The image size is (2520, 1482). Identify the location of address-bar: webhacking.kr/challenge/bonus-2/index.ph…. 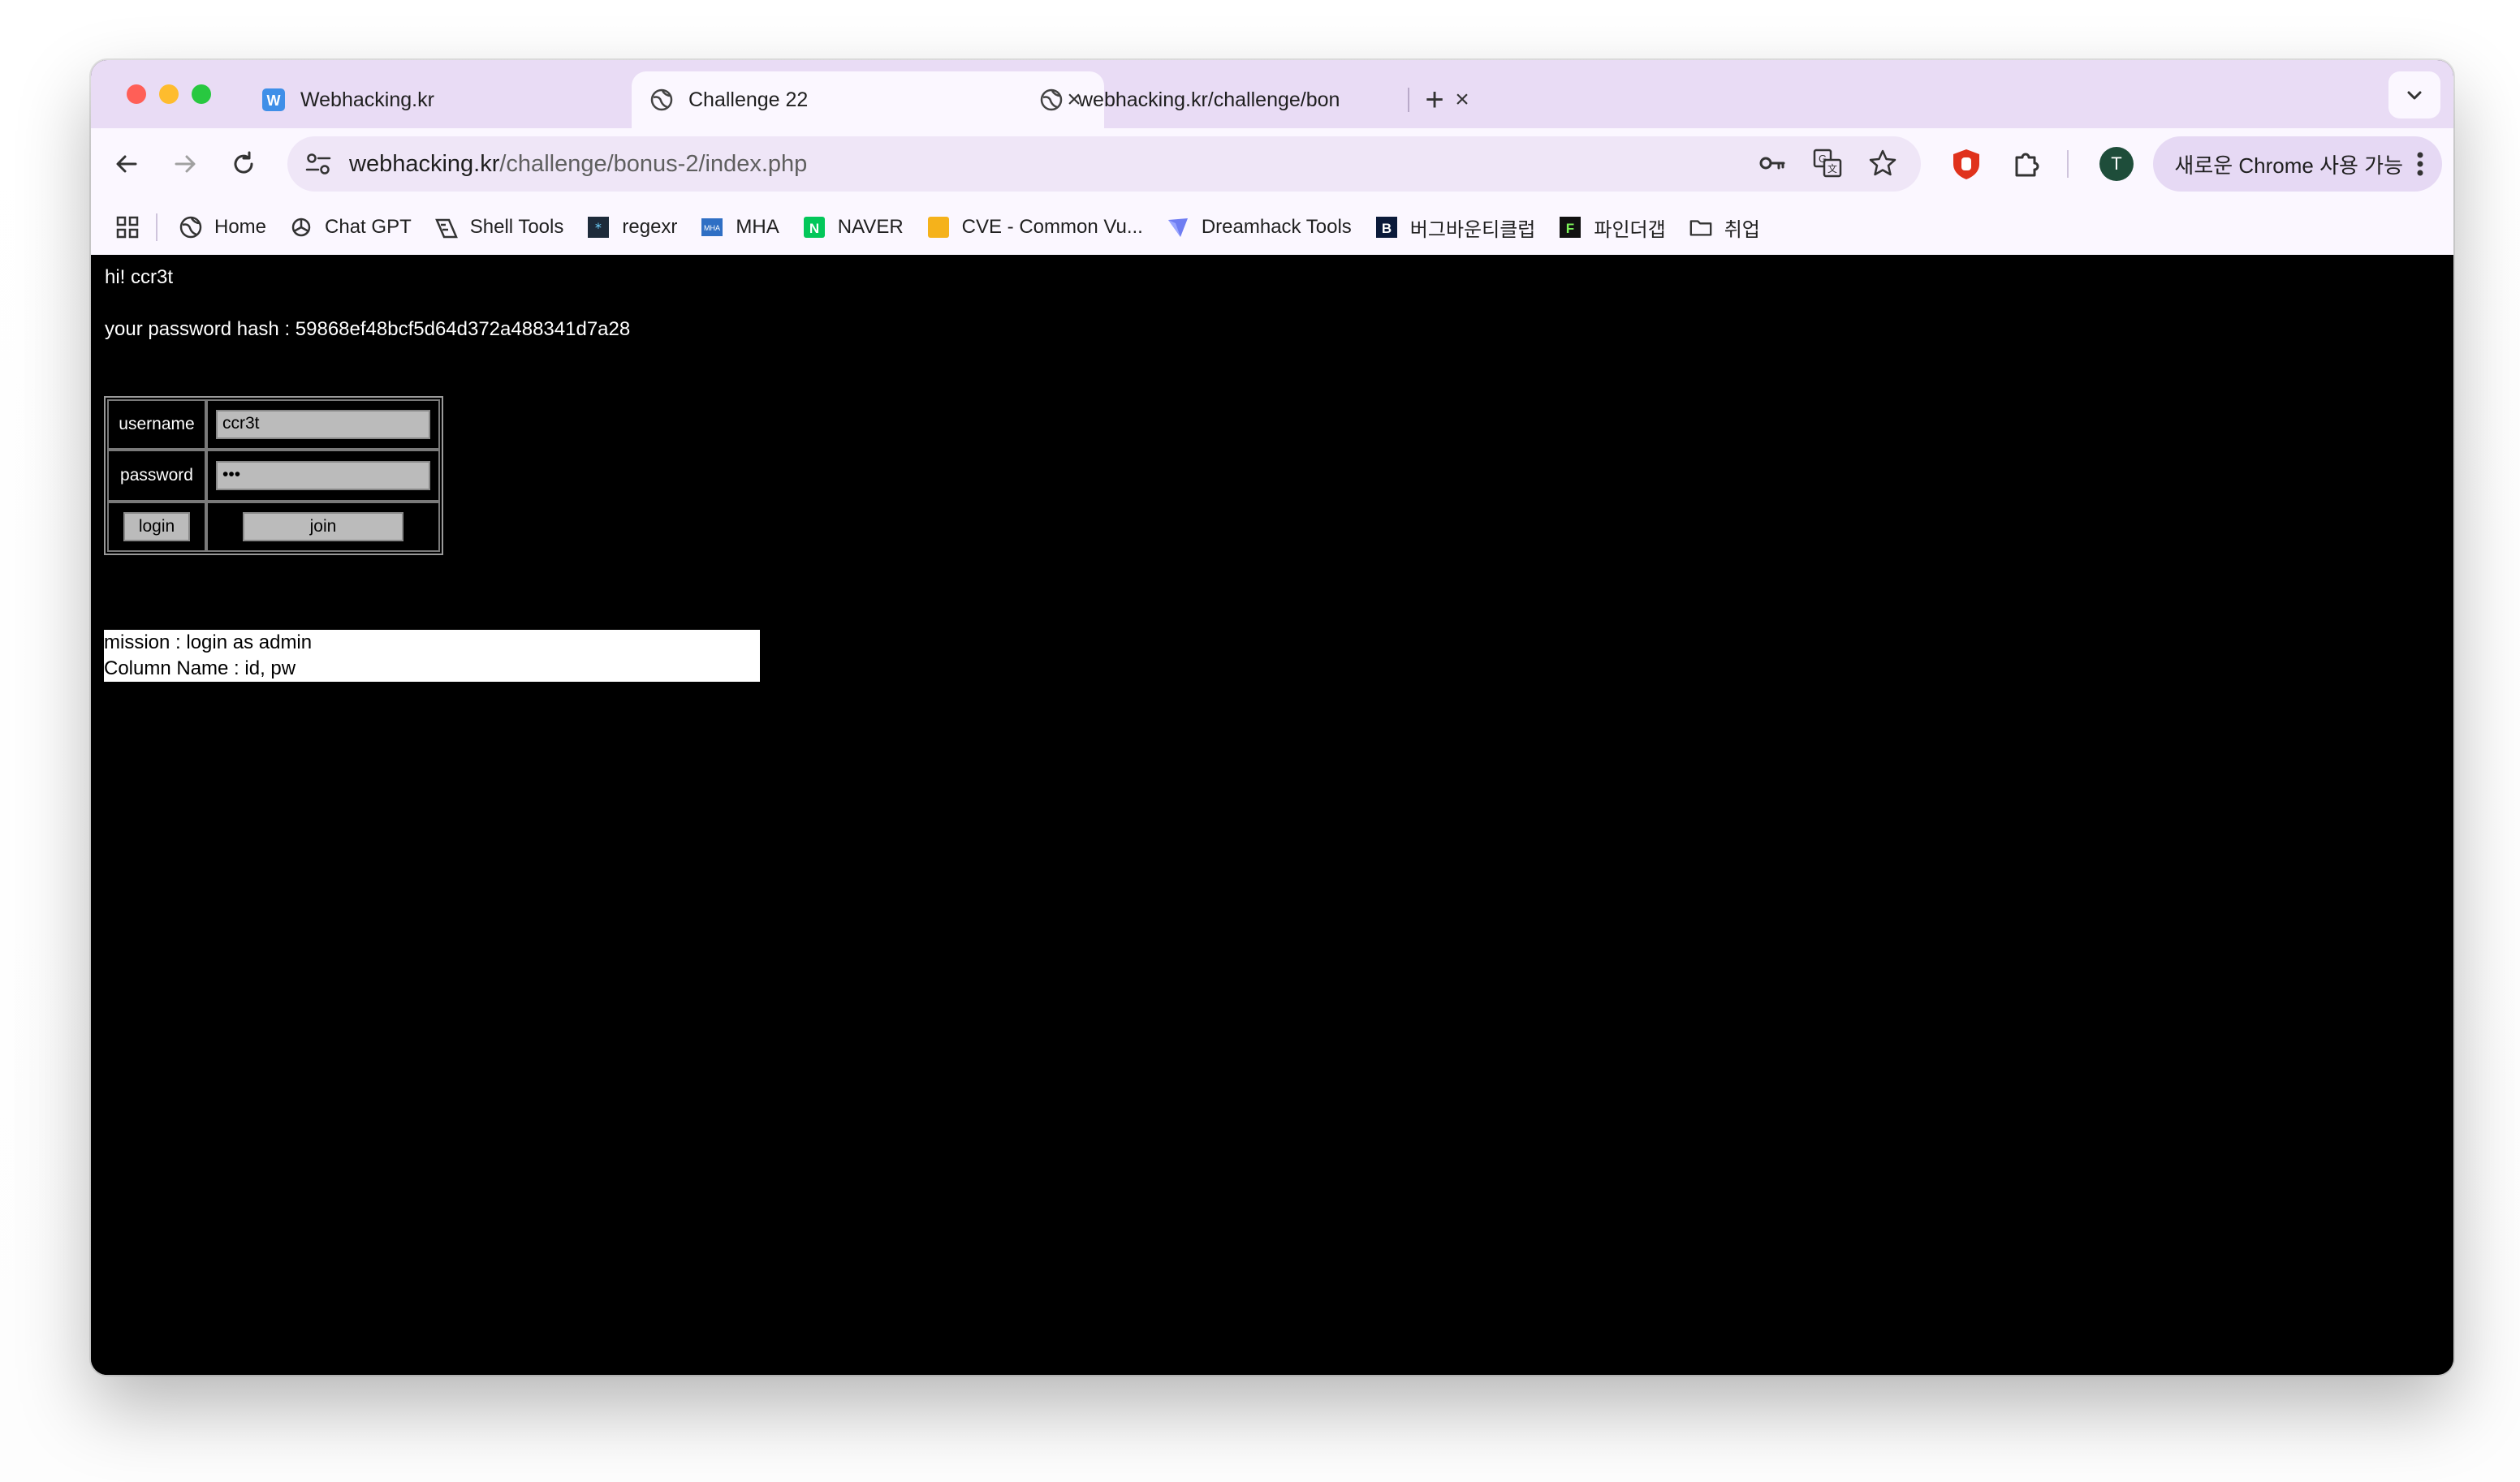
(1104, 164).